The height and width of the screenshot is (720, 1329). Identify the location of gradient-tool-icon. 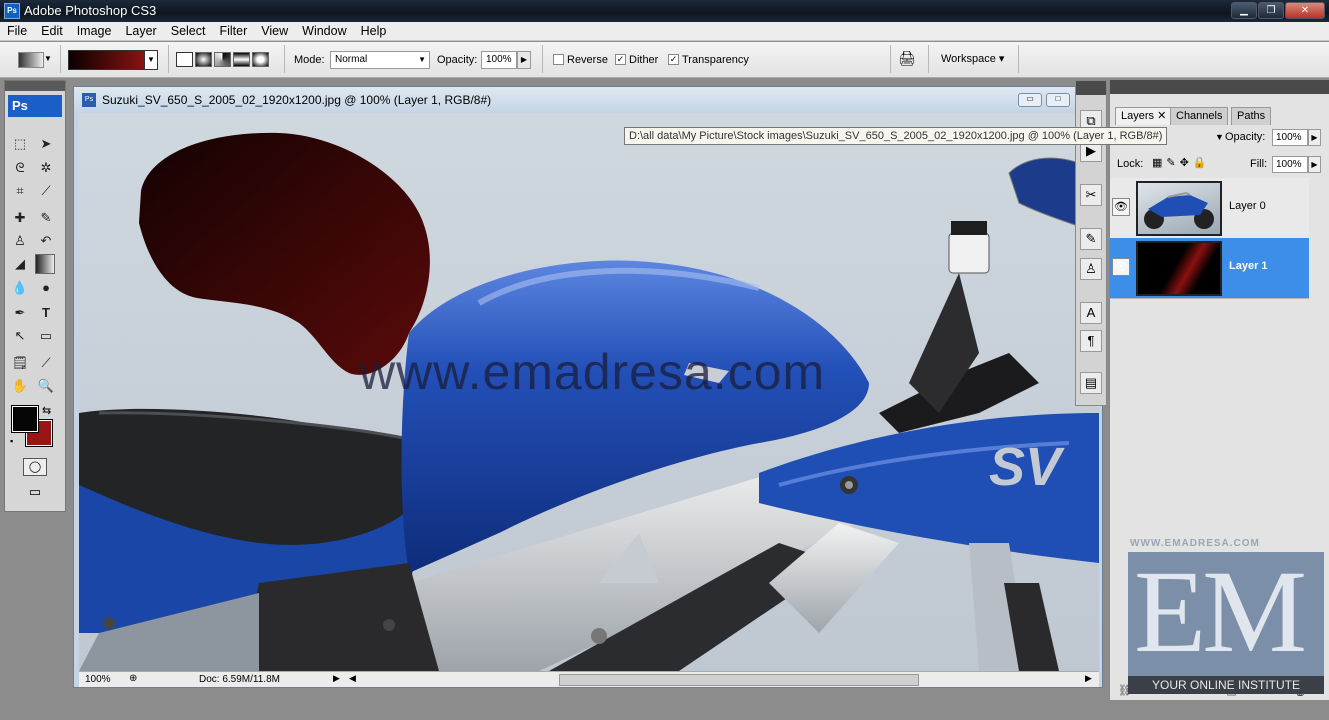
(45, 264).